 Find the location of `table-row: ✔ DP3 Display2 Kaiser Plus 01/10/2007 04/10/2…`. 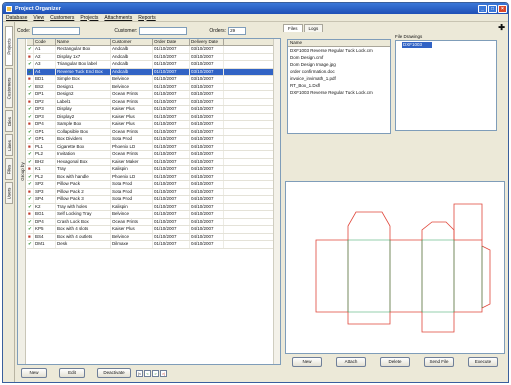

table-row: ✔ DP3 Display2 Kaiser Plus 01/10/2007 04/10/2… is located at coordinates (153, 117).